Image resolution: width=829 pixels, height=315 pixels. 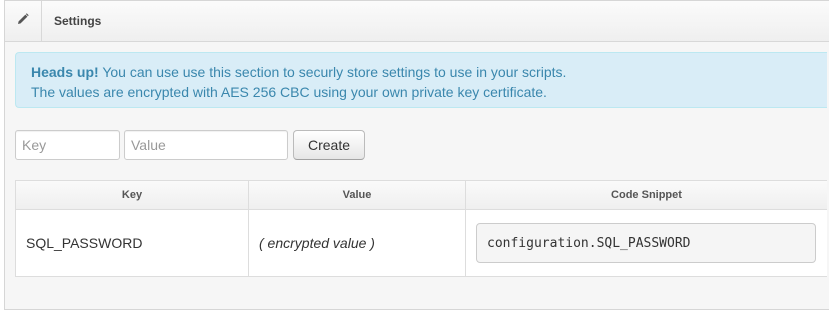 I want to click on code-snippet-cell: configuration.SQL_PASSWORD, so click(x=647, y=243).